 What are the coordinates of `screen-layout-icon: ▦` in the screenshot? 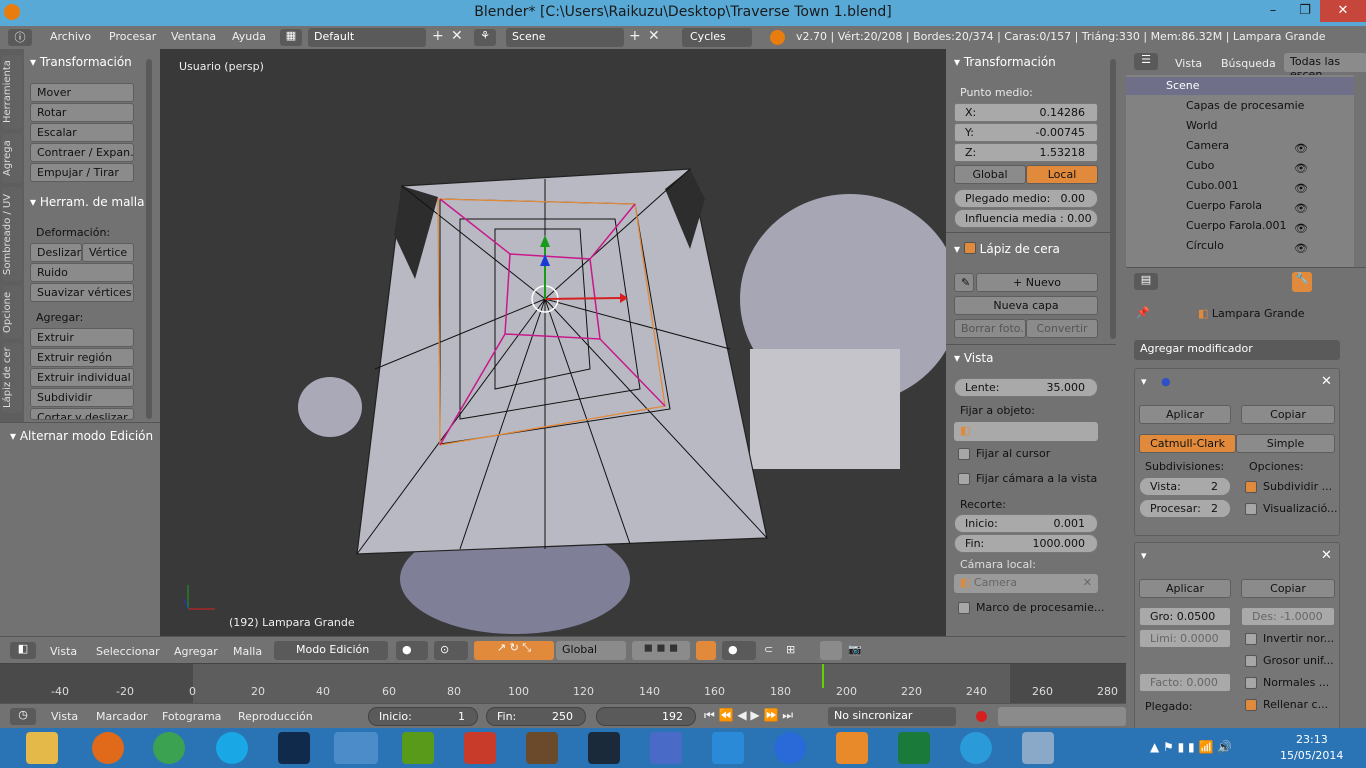 It's located at (291, 37).